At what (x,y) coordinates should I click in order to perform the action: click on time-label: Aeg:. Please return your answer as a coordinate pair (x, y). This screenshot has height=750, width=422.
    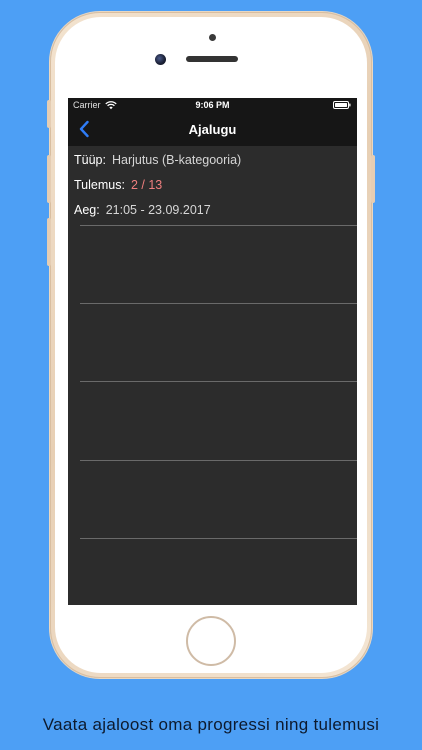
    Looking at the image, I should click on (87, 210).